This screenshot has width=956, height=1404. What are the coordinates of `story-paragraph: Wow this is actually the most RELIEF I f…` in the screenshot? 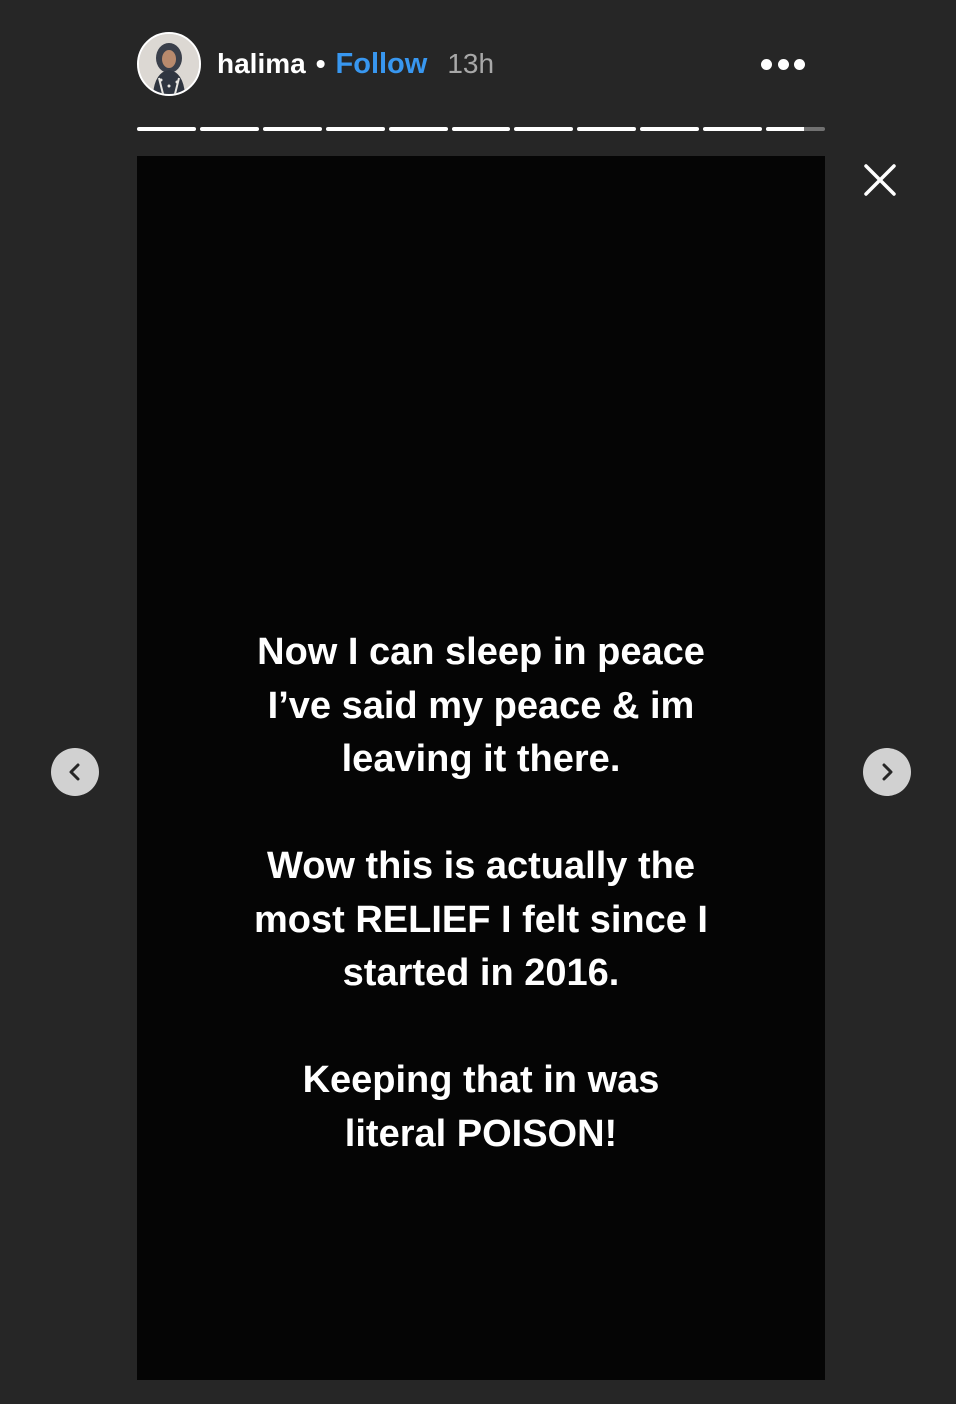 It's located at (481, 919).